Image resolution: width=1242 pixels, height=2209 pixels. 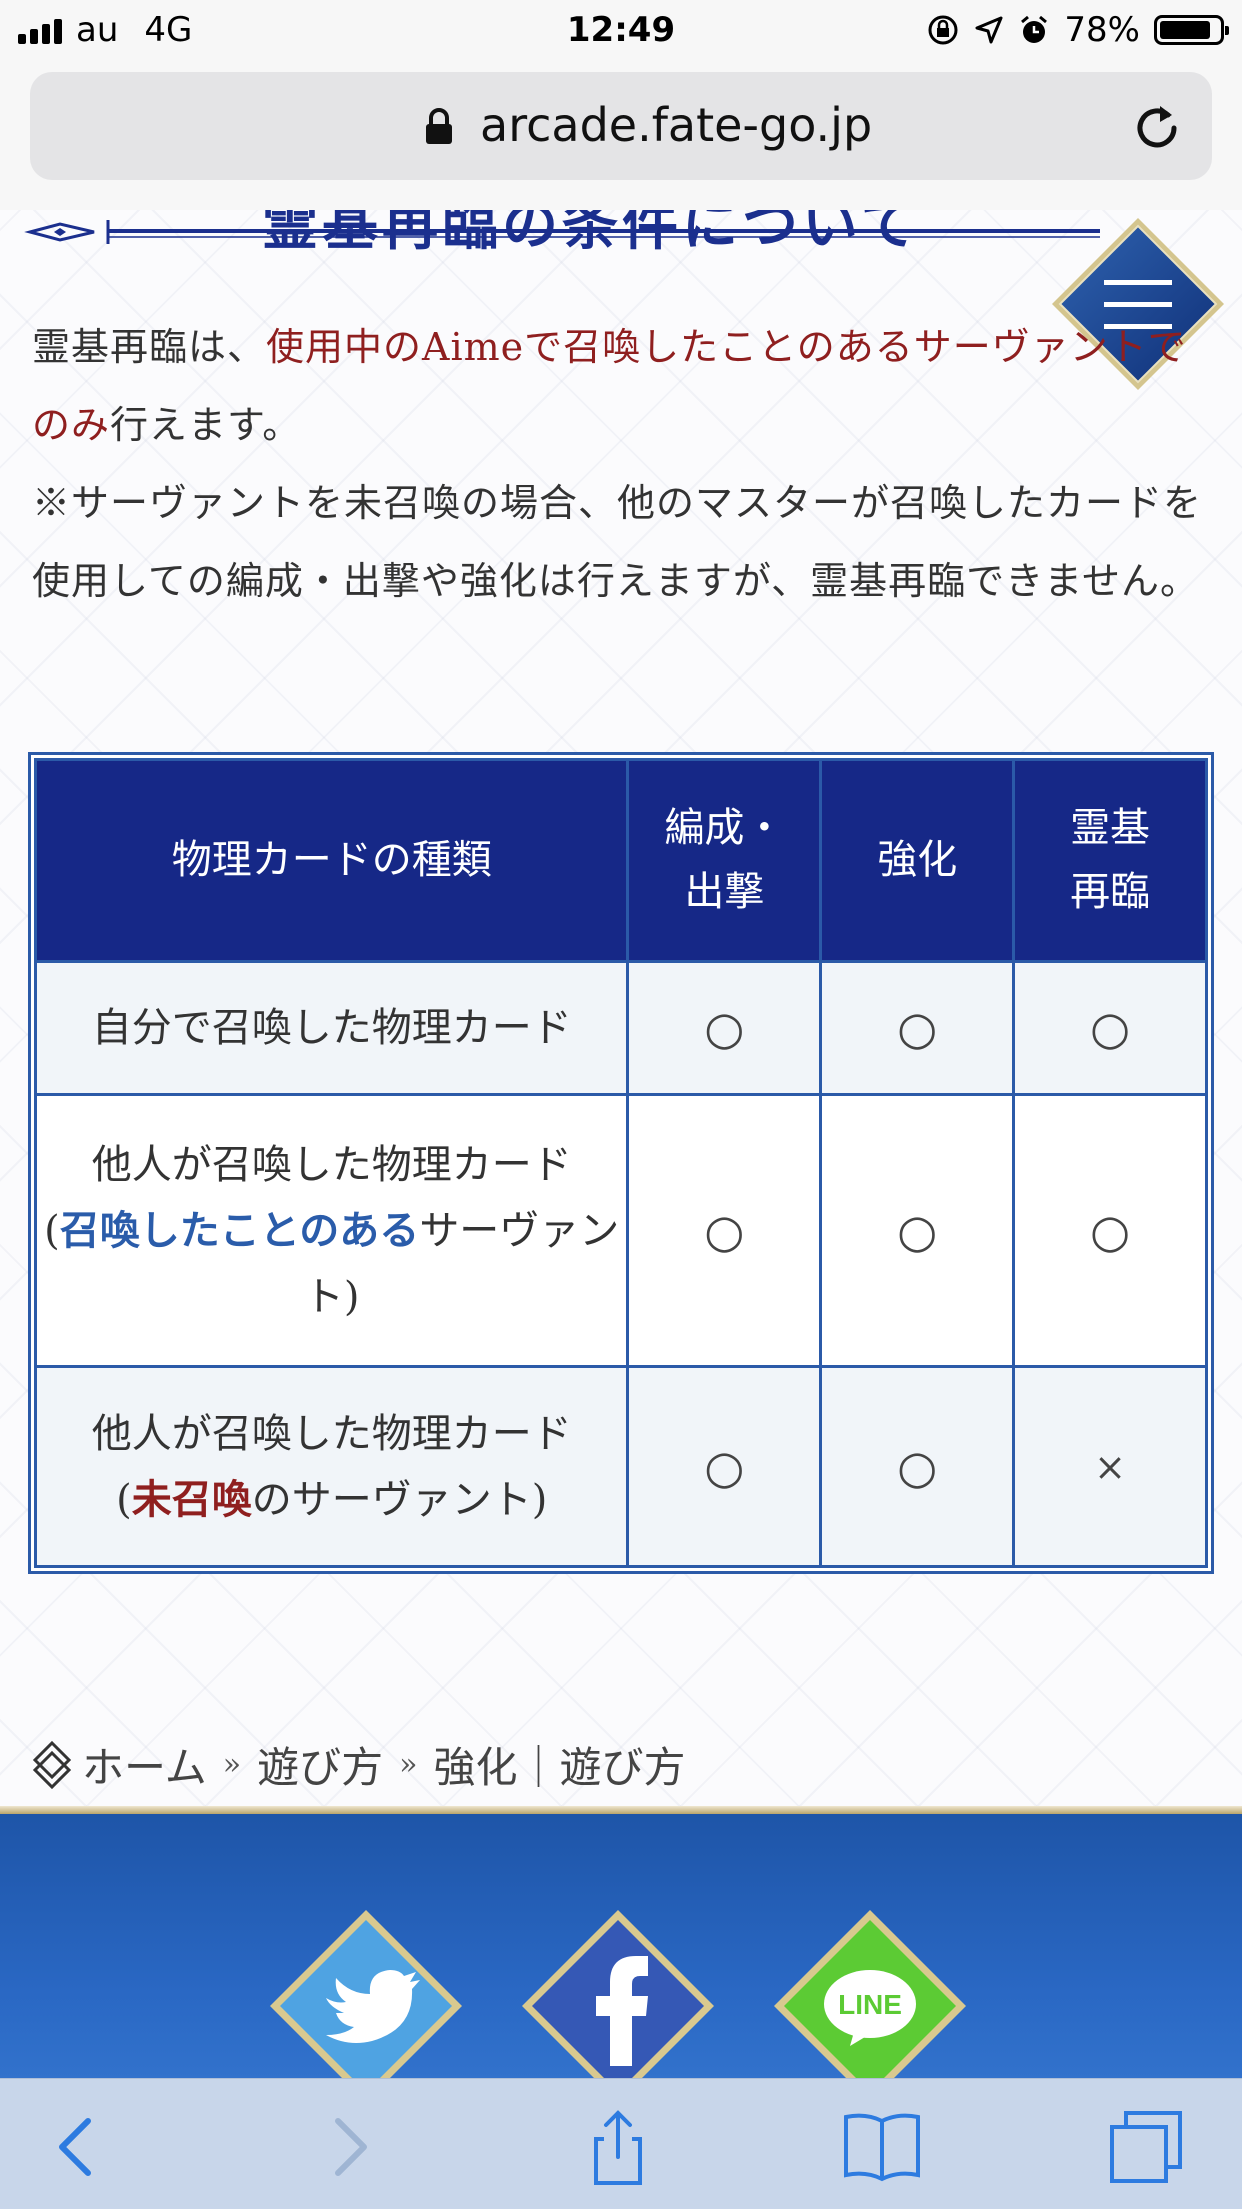 I want to click on rotation-lock-icon, so click(x=943, y=30).